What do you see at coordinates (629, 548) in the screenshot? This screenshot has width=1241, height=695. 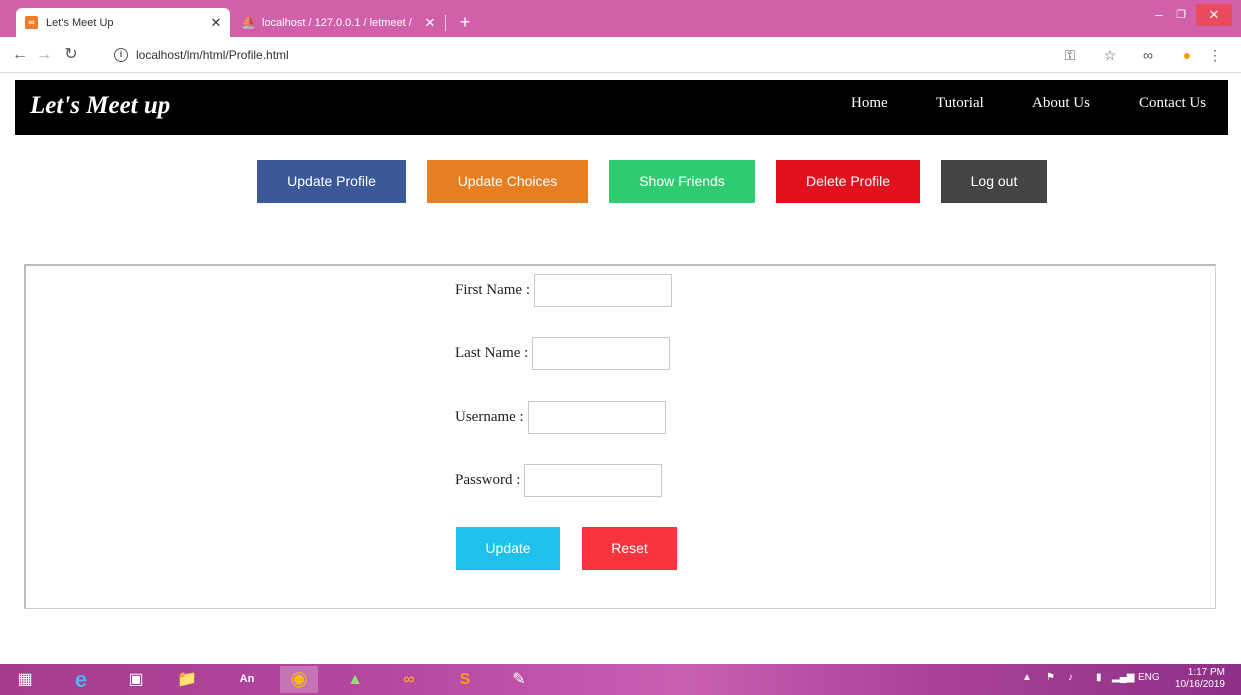 I see `reset-button: Reset` at bounding box center [629, 548].